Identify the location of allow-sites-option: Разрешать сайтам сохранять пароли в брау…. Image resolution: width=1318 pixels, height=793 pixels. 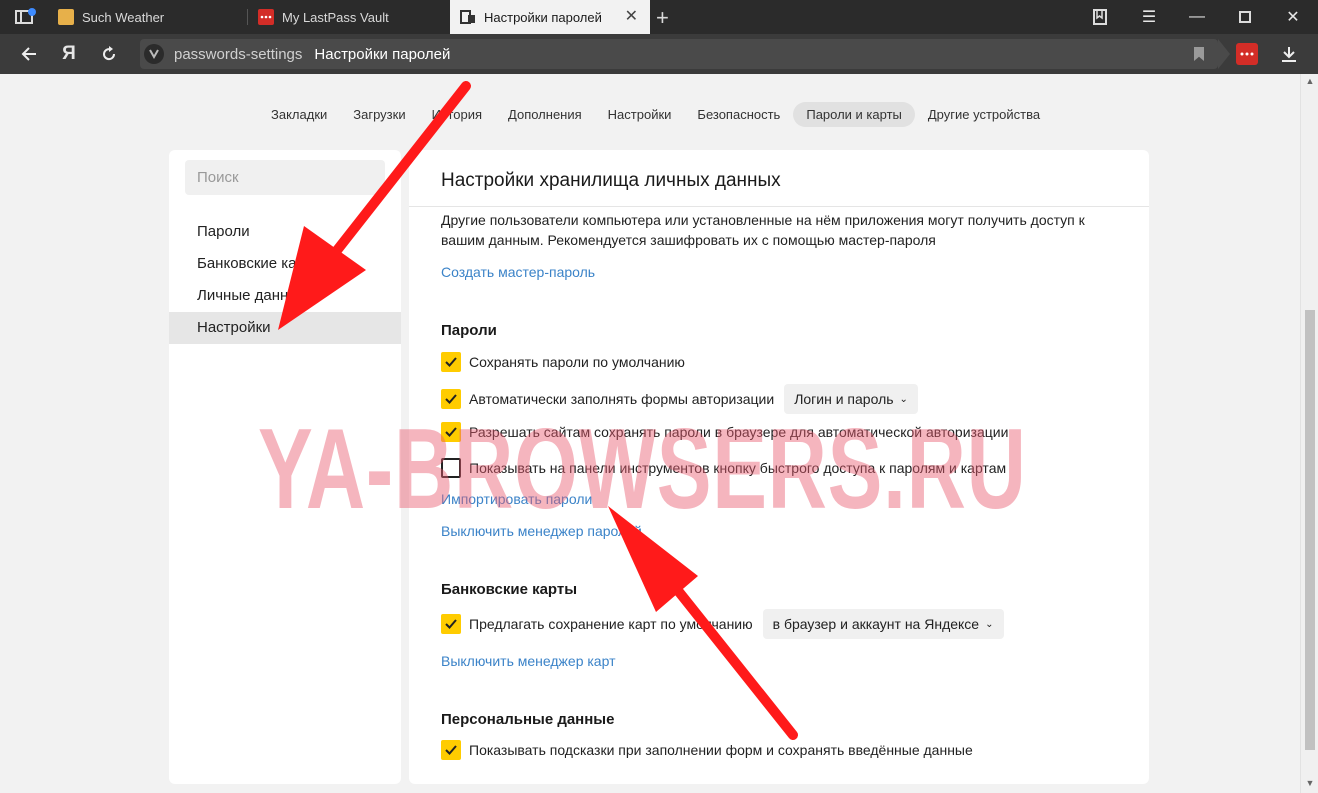
(724, 432).